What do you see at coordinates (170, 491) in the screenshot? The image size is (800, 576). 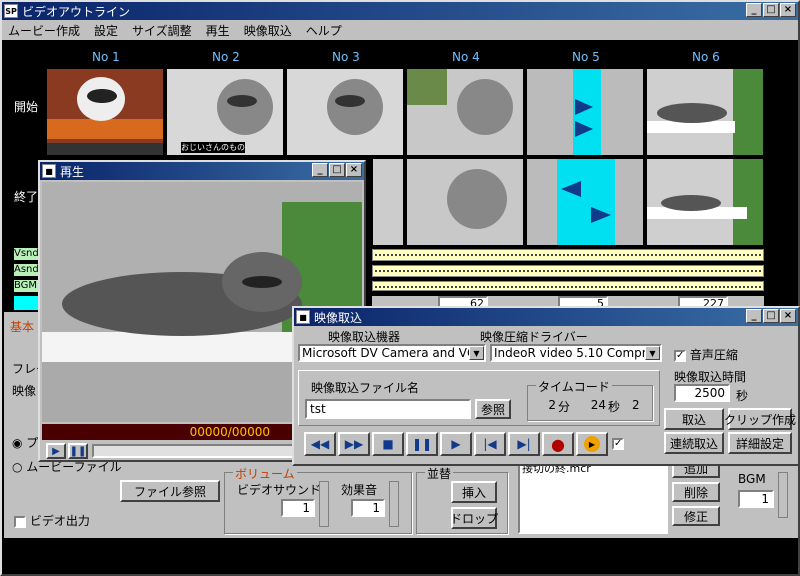 I see `file-browse-button: ファイル参照` at bounding box center [170, 491].